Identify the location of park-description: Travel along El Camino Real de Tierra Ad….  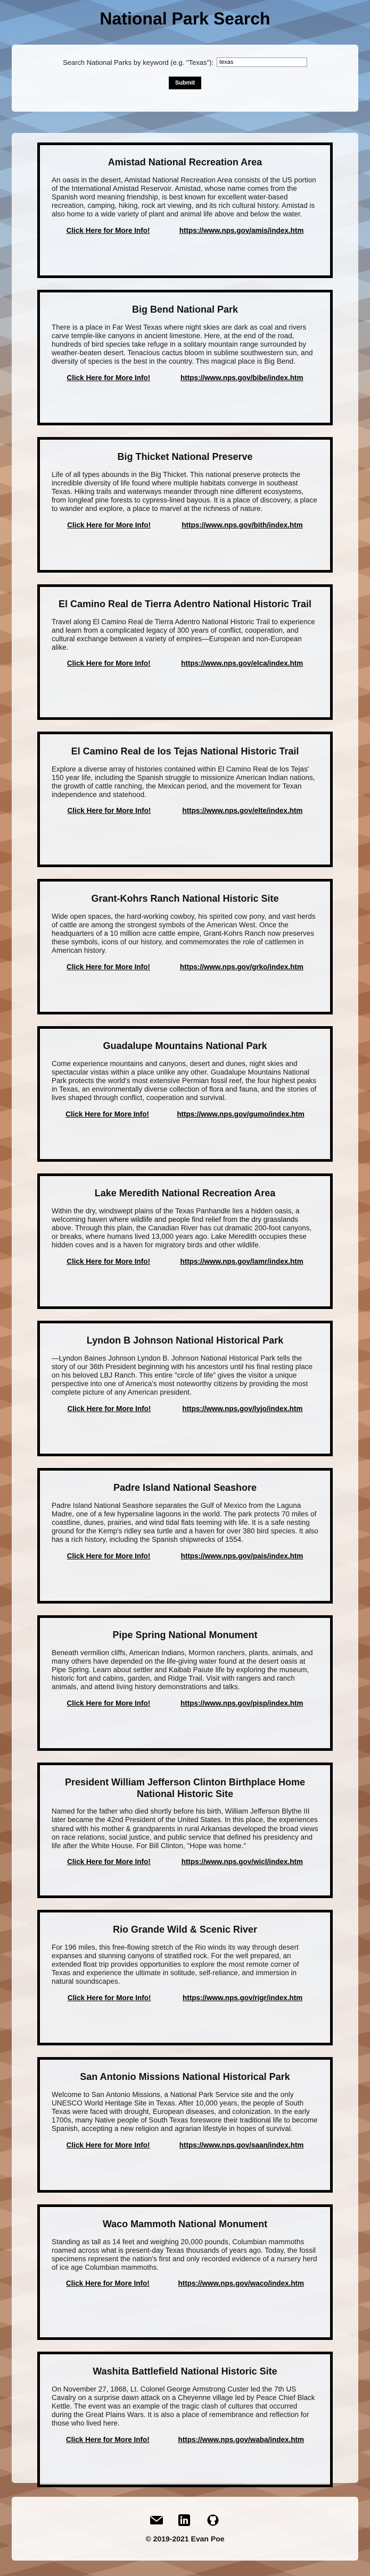
(183, 634).